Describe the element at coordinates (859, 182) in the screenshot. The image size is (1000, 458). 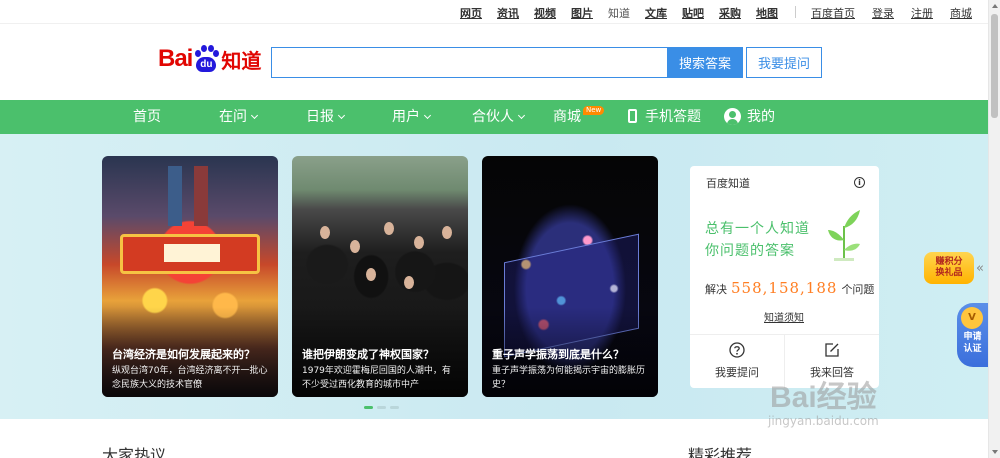
I see `info-icon: i` at that location.